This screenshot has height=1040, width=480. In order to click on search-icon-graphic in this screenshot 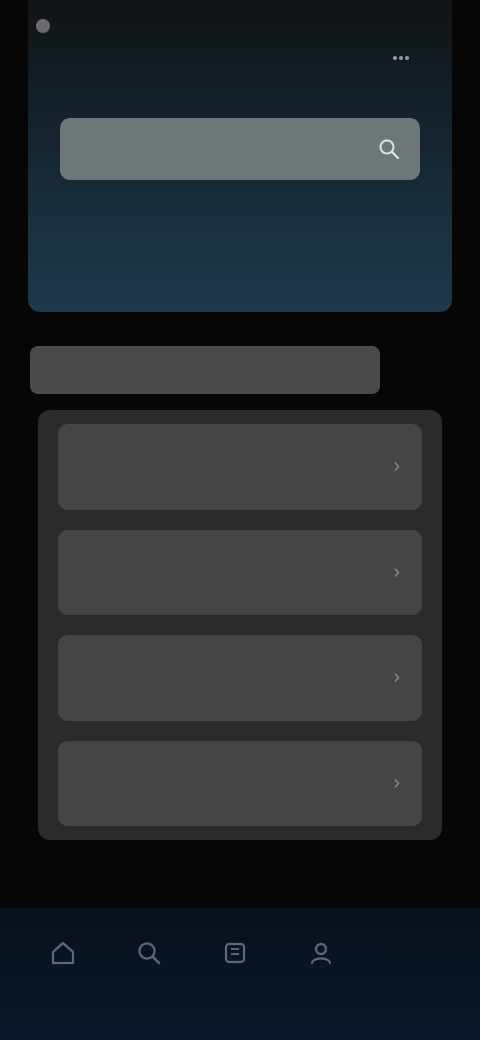, I will do `click(389, 149)`.